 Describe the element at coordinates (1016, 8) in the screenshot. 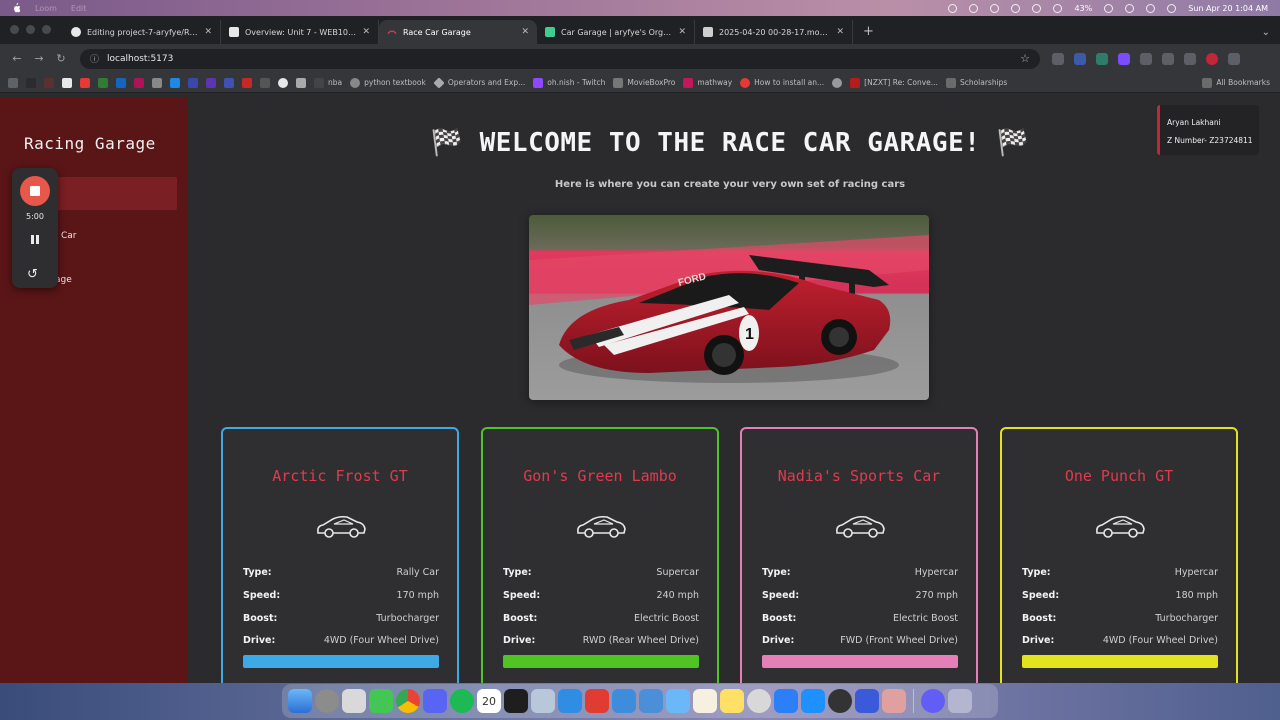

I see `bluetooth-icon` at that location.